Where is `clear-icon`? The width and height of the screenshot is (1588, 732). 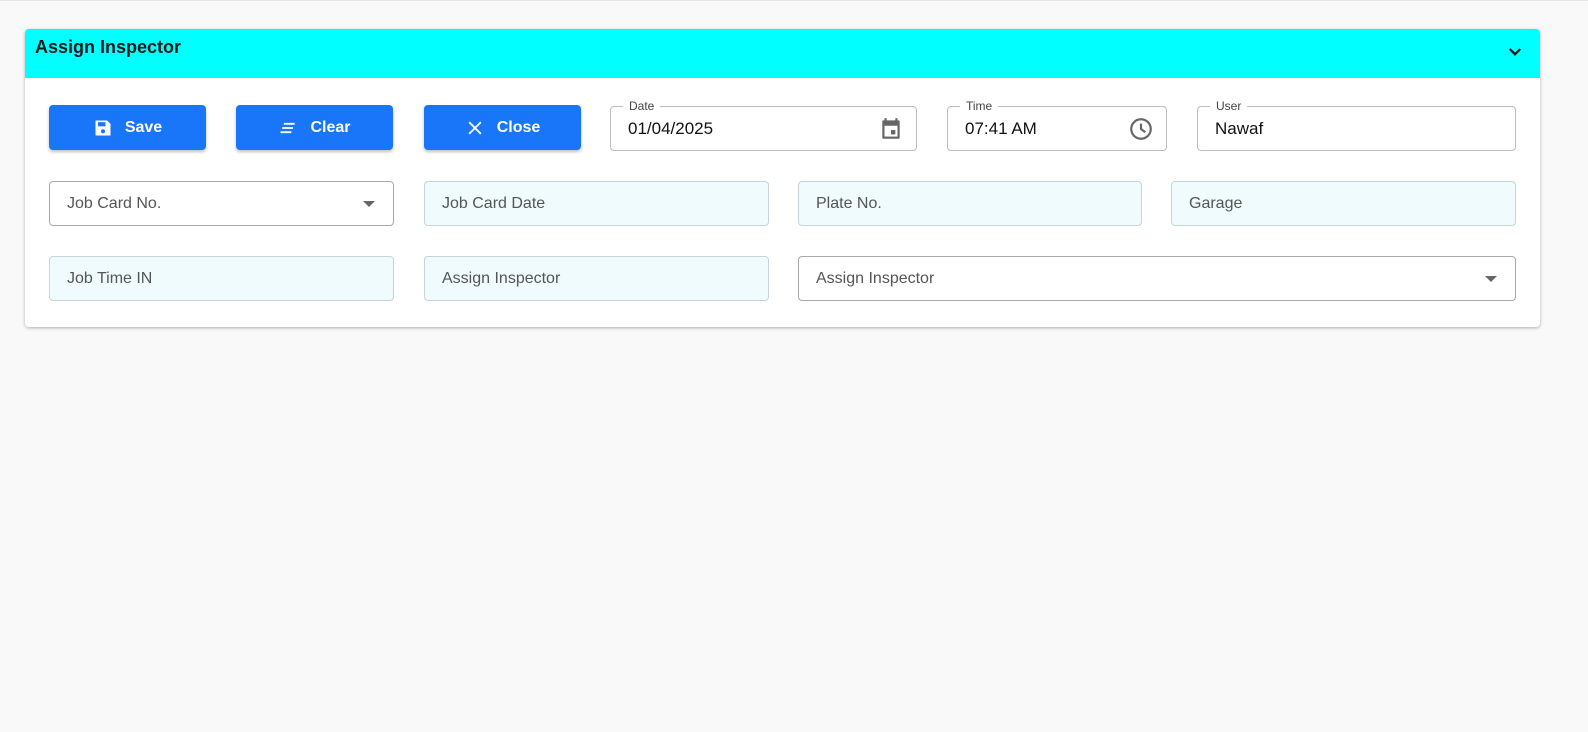 clear-icon is located at coordinates (288, 127).